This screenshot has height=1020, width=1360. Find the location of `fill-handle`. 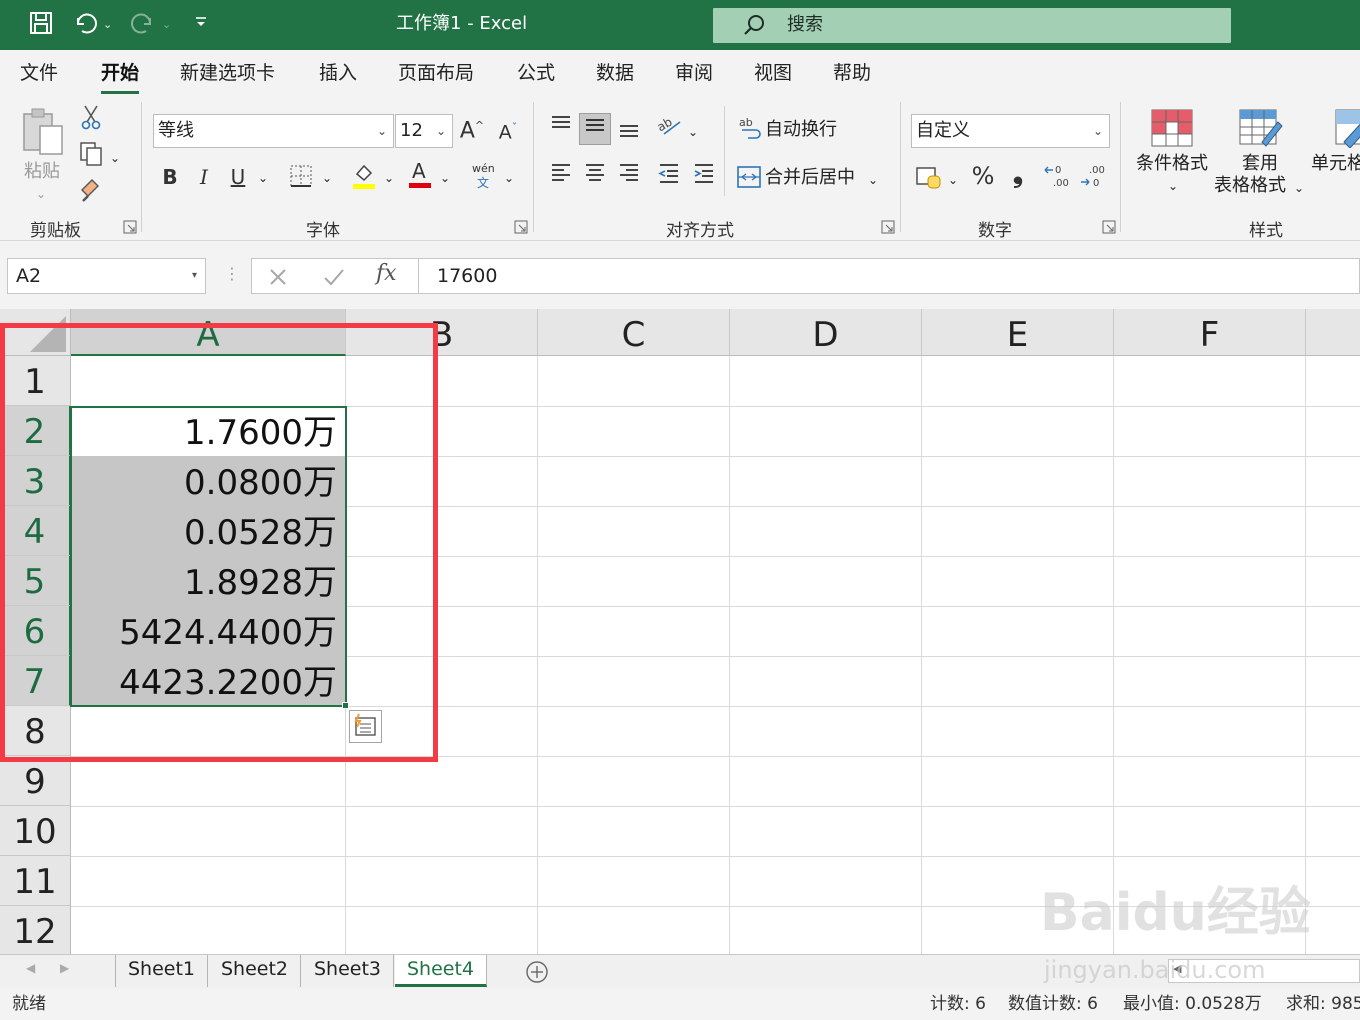

fill-handle is located at coordinates (345, 705).